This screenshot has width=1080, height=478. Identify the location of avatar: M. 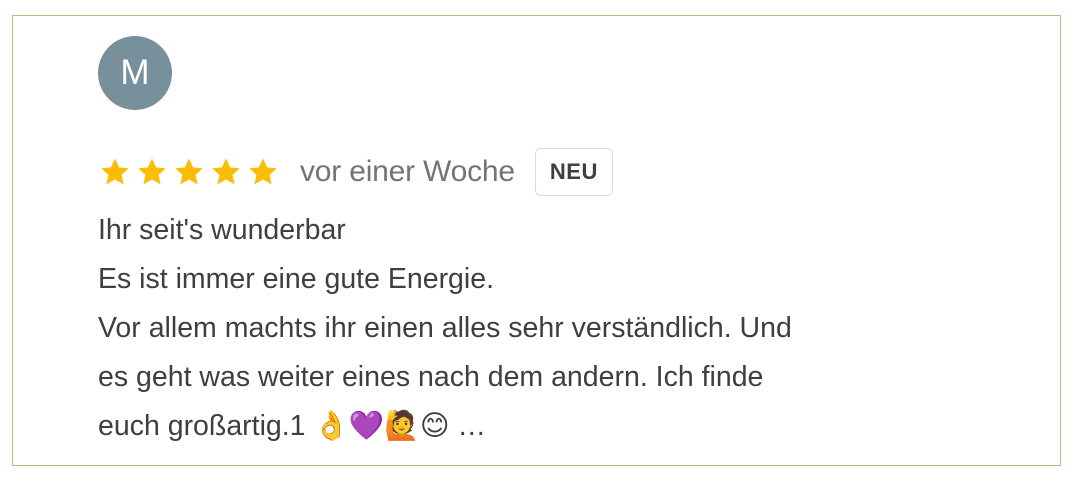
(135, 73).